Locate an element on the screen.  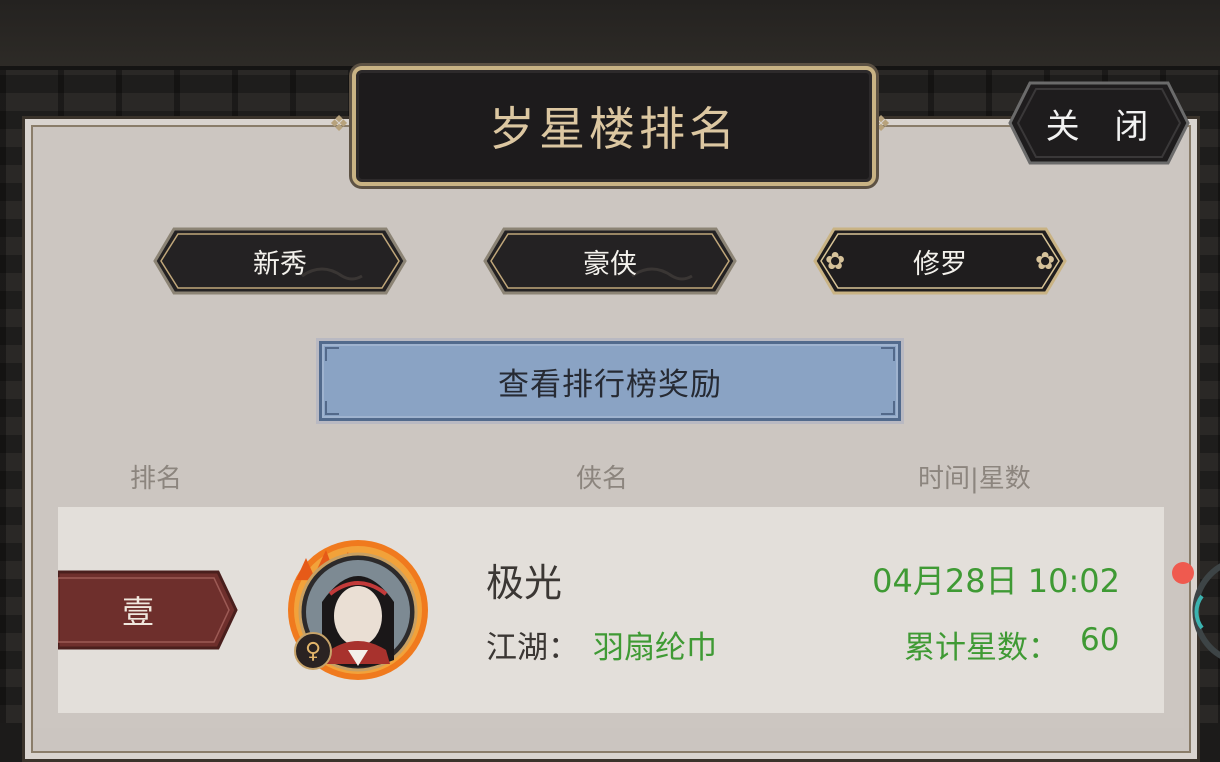
floating-assistant-icon is located at coordinates (1195, 611).